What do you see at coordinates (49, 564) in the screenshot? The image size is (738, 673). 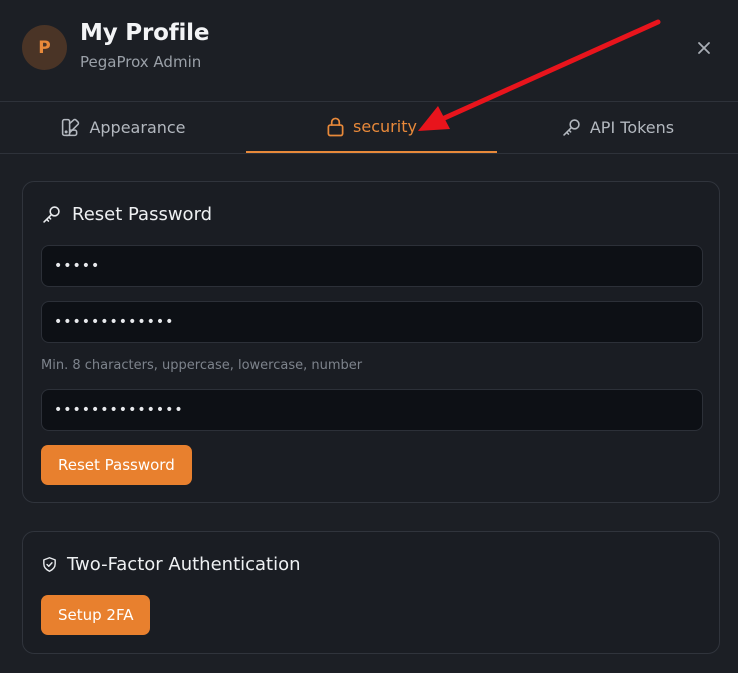 I see `shield-check-icon` at bounding box center [49, 564].